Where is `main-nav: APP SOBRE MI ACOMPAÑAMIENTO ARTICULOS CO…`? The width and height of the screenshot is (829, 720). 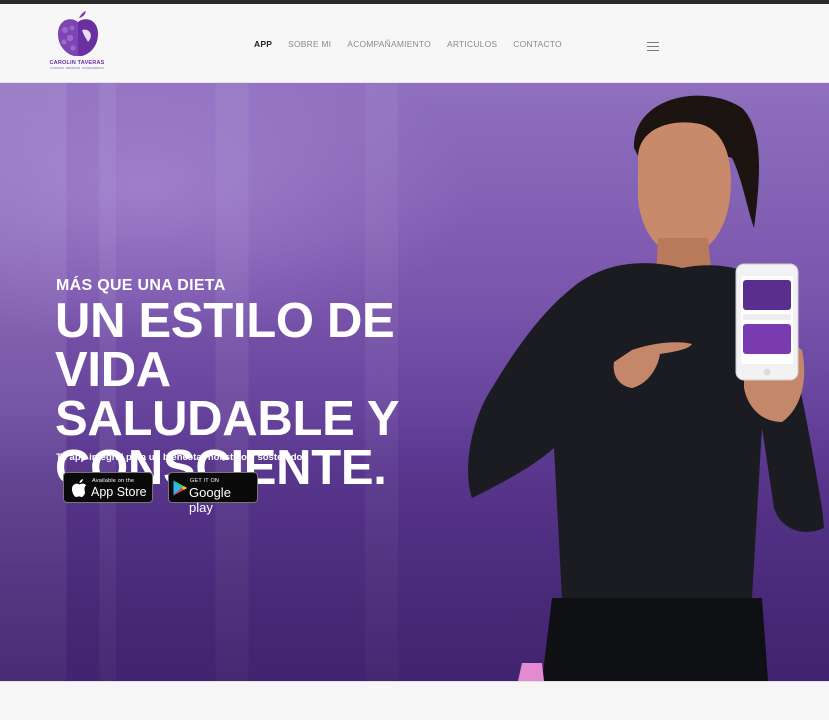 main-nav: APP SOBRE MI ACOMPAÑAMIENTO ARTICULOS CO… is located at coordinates (416, 44).